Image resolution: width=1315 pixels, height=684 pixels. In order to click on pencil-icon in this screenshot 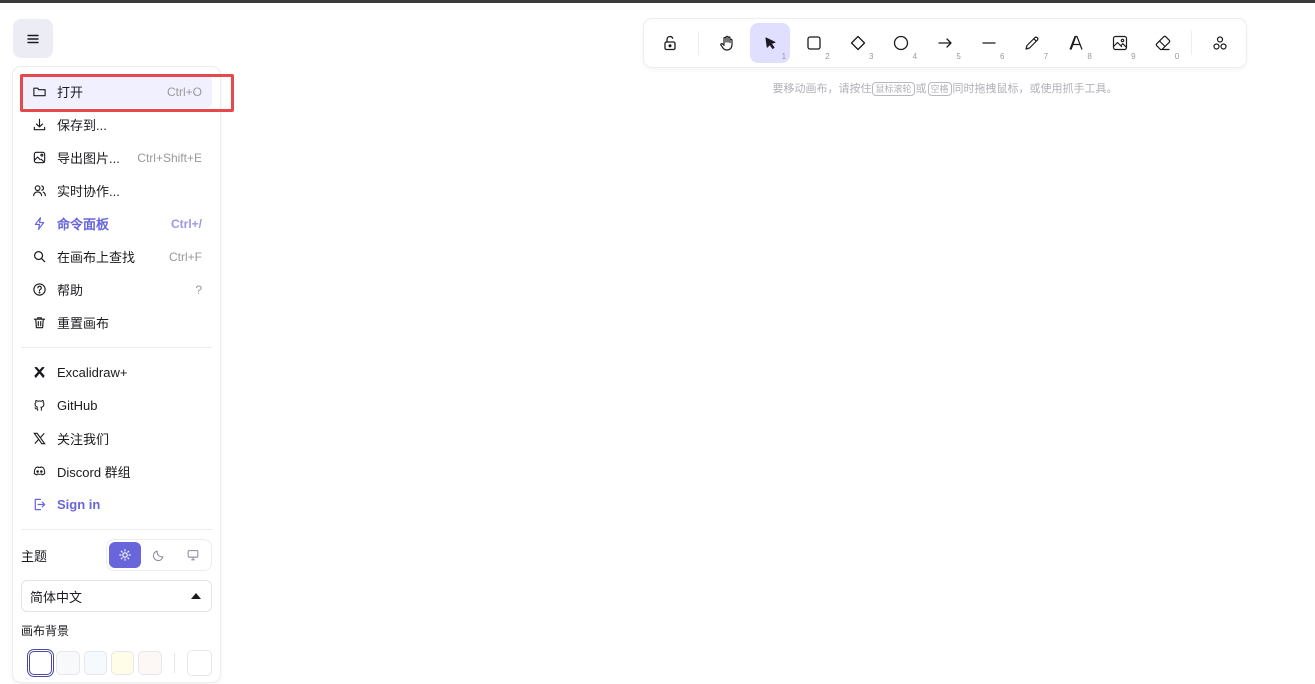, I will do `click(1032, 43)`.